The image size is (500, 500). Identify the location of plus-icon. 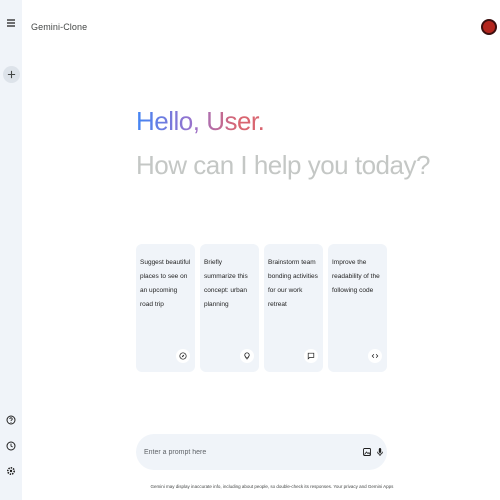
(11, 74).